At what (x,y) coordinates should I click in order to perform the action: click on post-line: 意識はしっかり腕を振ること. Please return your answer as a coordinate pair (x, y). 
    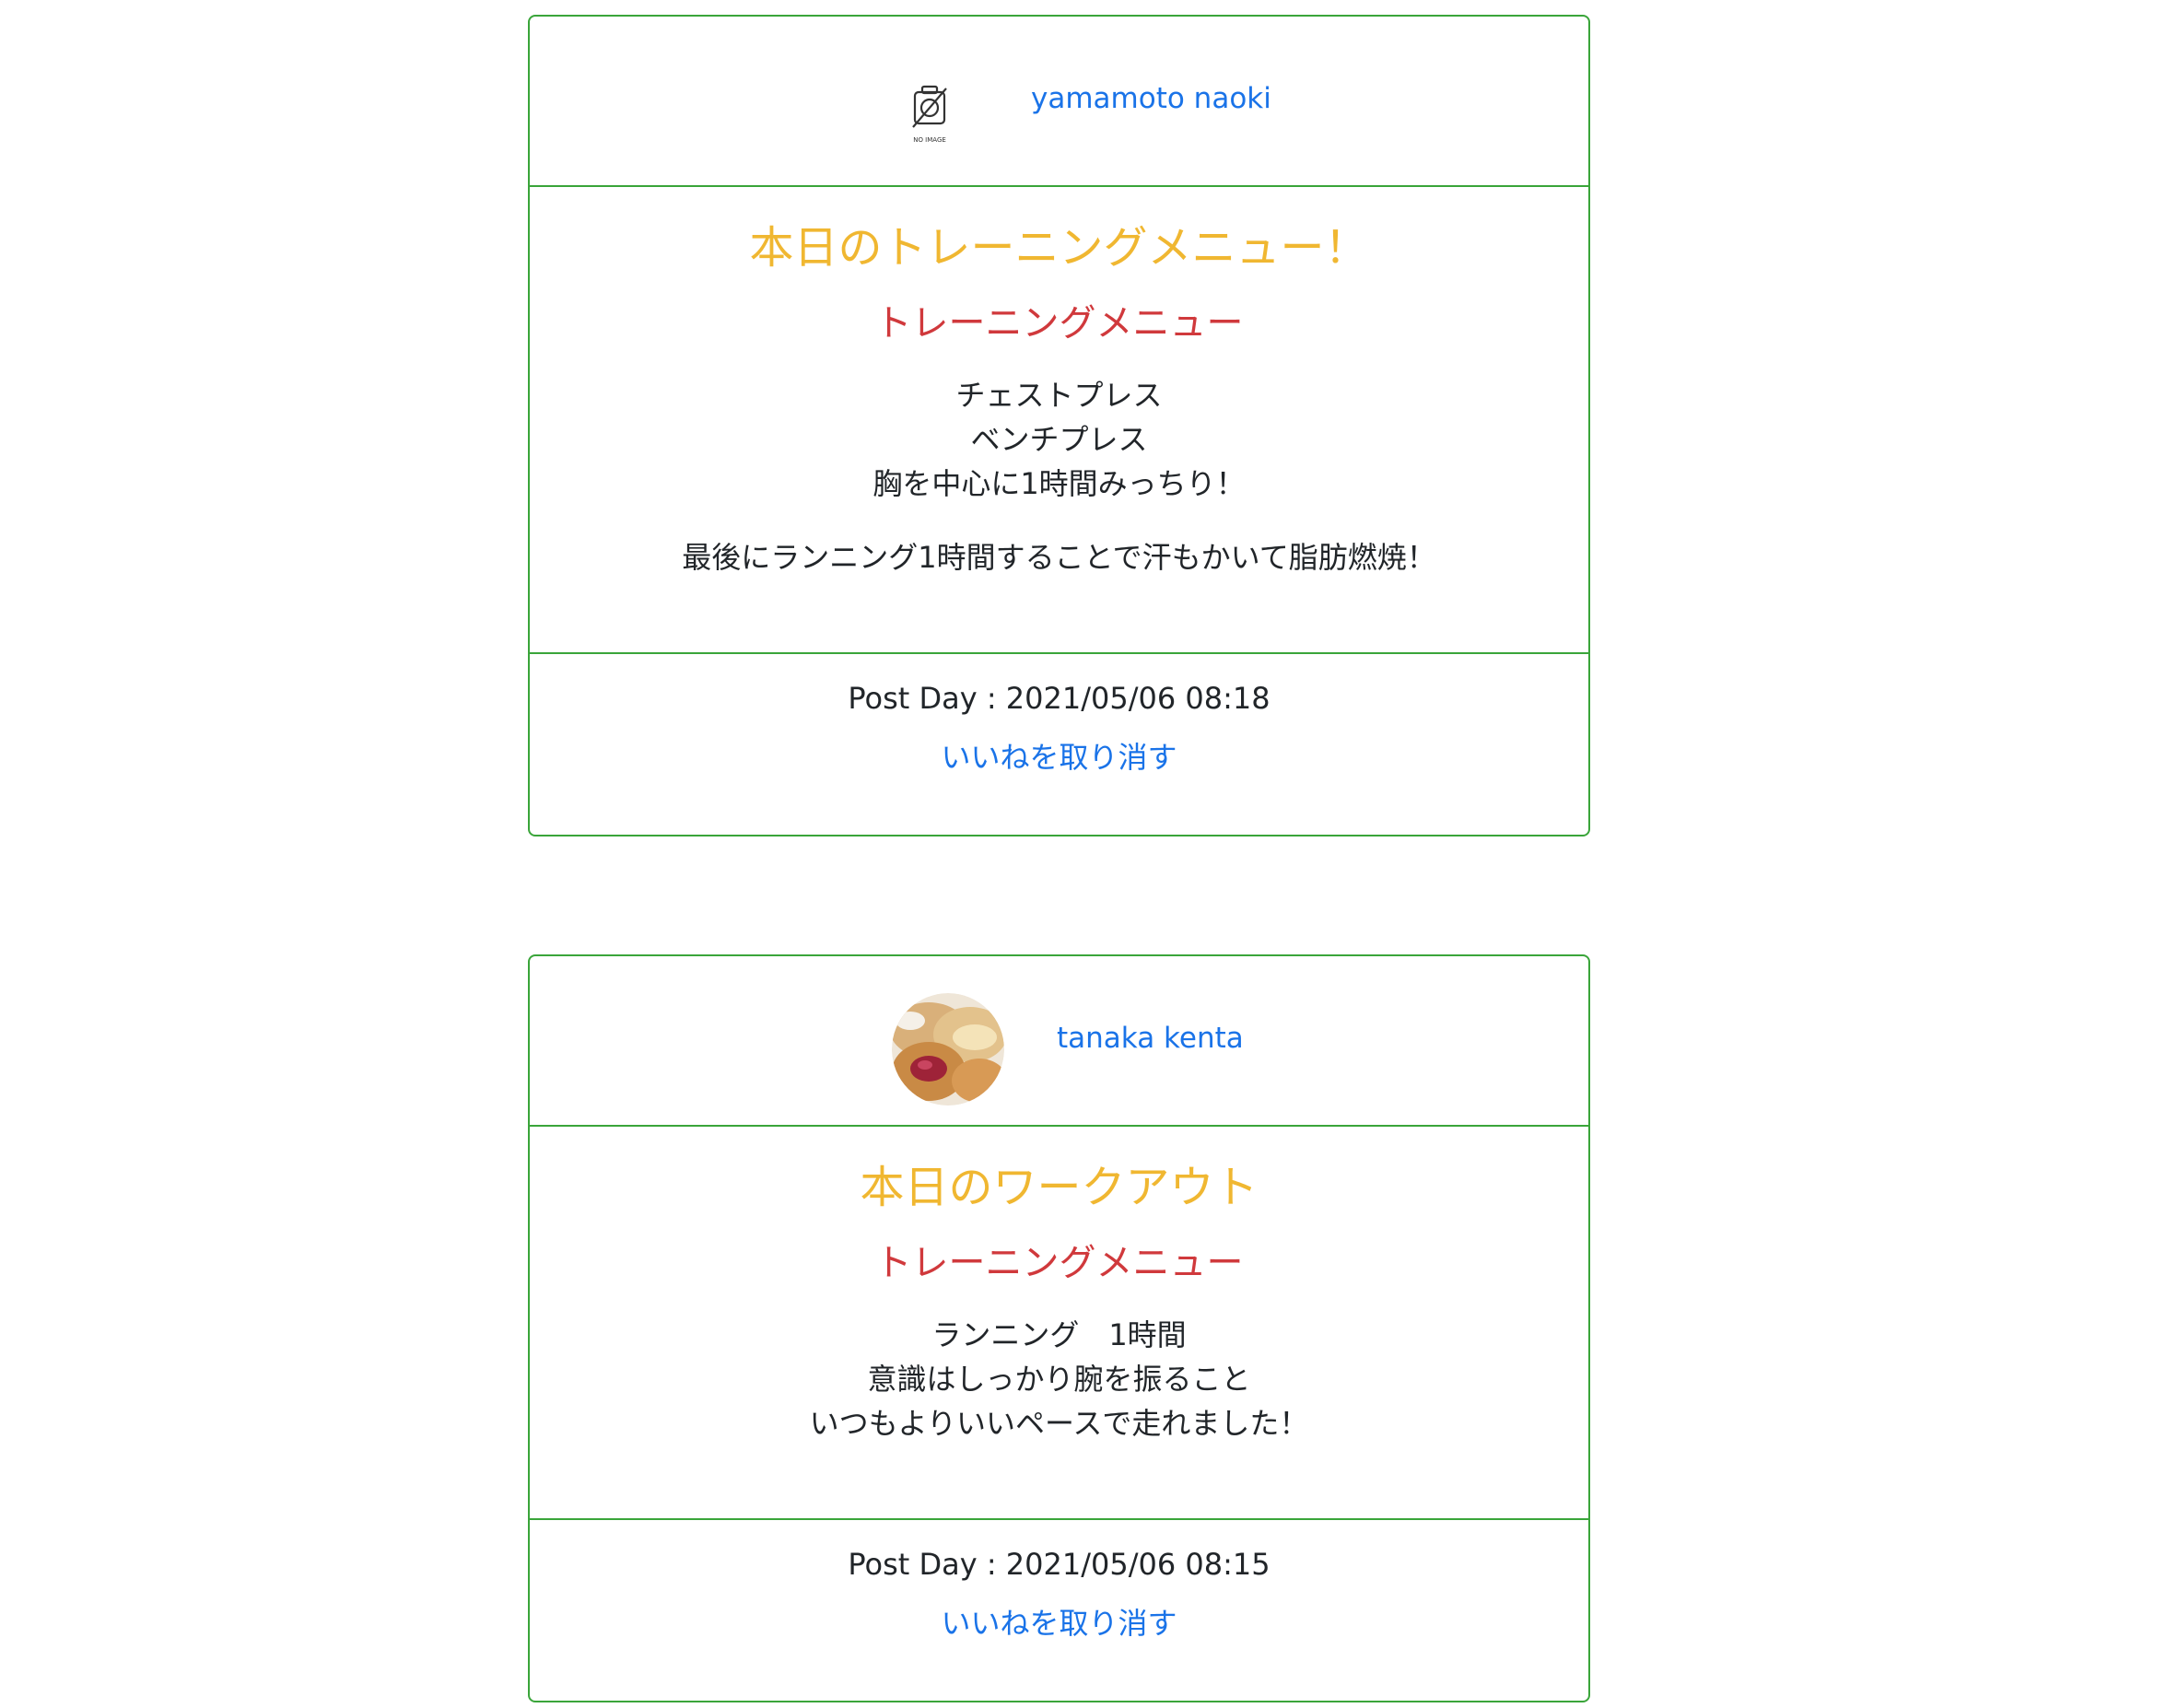
    Looking at the image, I should click on (1059, 1379).